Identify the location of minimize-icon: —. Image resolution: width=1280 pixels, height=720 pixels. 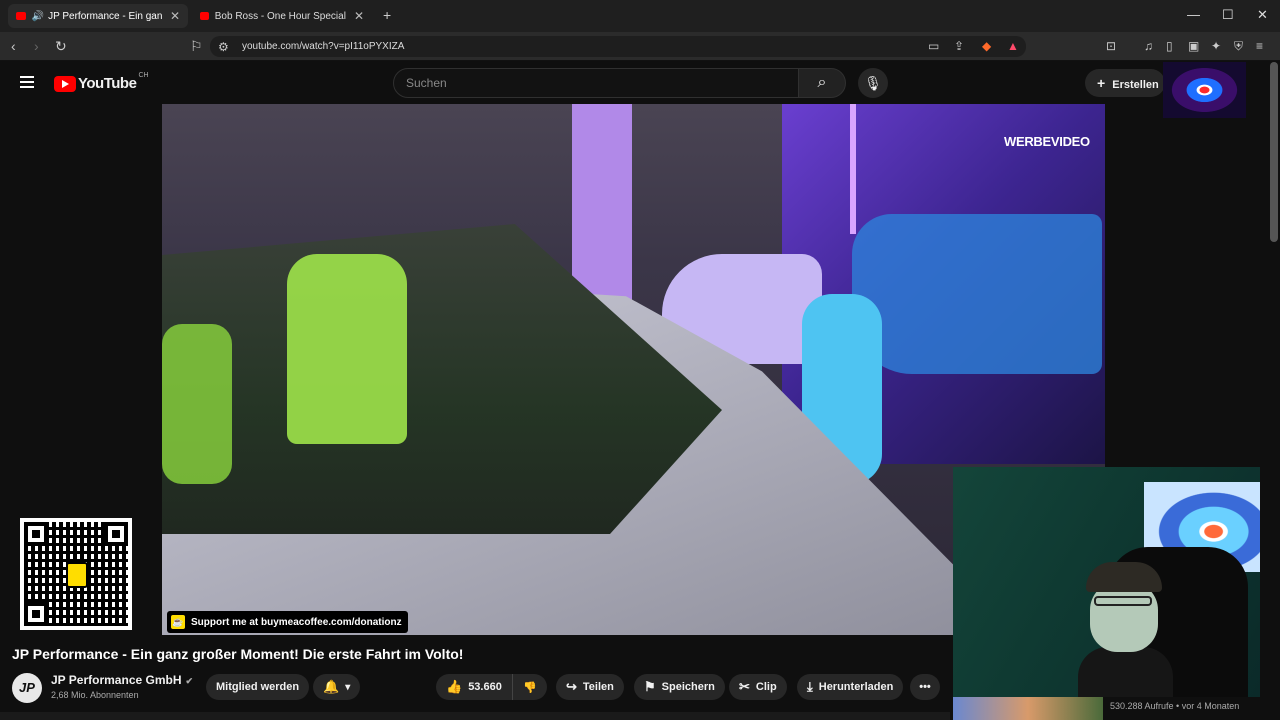
(1193, 14).